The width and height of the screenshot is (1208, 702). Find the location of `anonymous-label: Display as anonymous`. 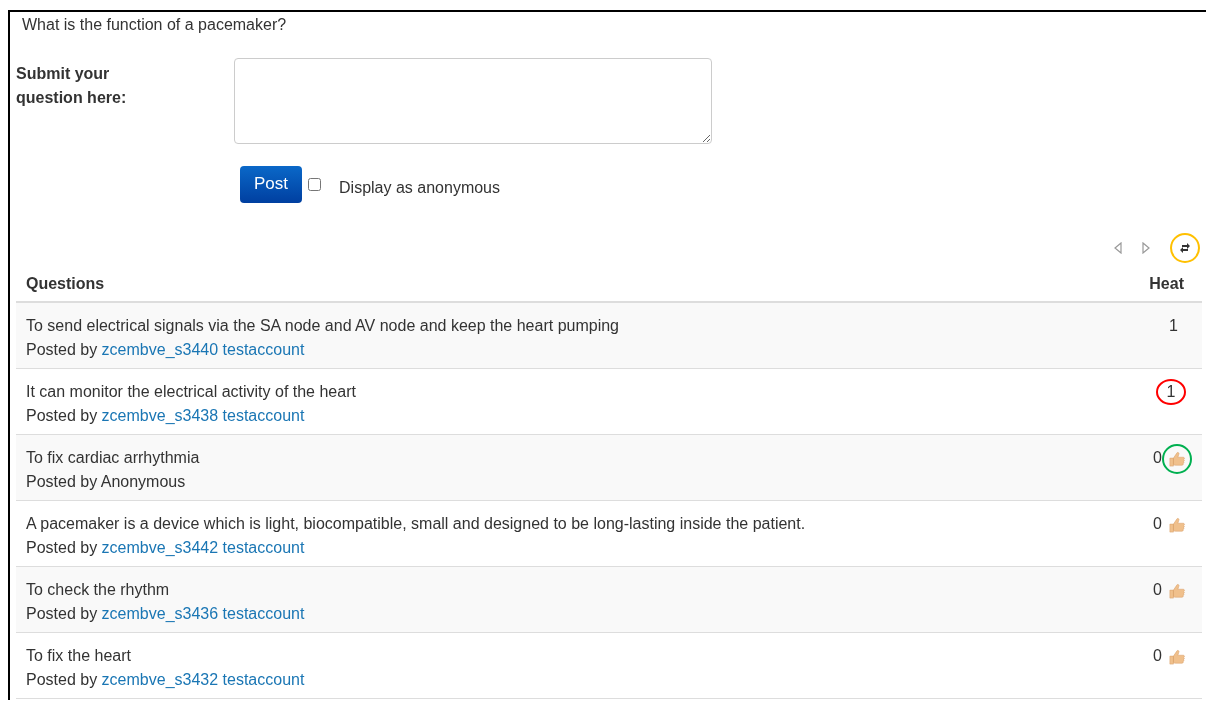

anonymous-label: Display as anonymous is located at coordinates (419, 187).